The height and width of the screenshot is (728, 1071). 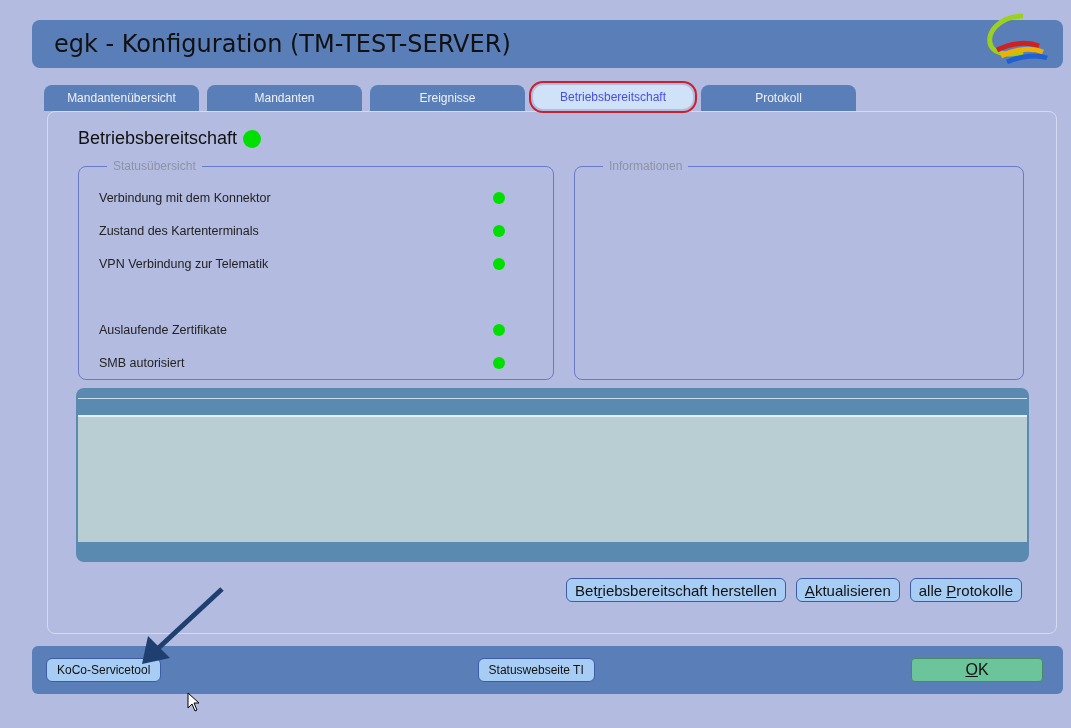 What do you see at coordinates (282, 44) in the screenshot?
I see `window-title: egk - Konfiguration (TM-TEST-SERVER)` at bounding box center [282, 44].